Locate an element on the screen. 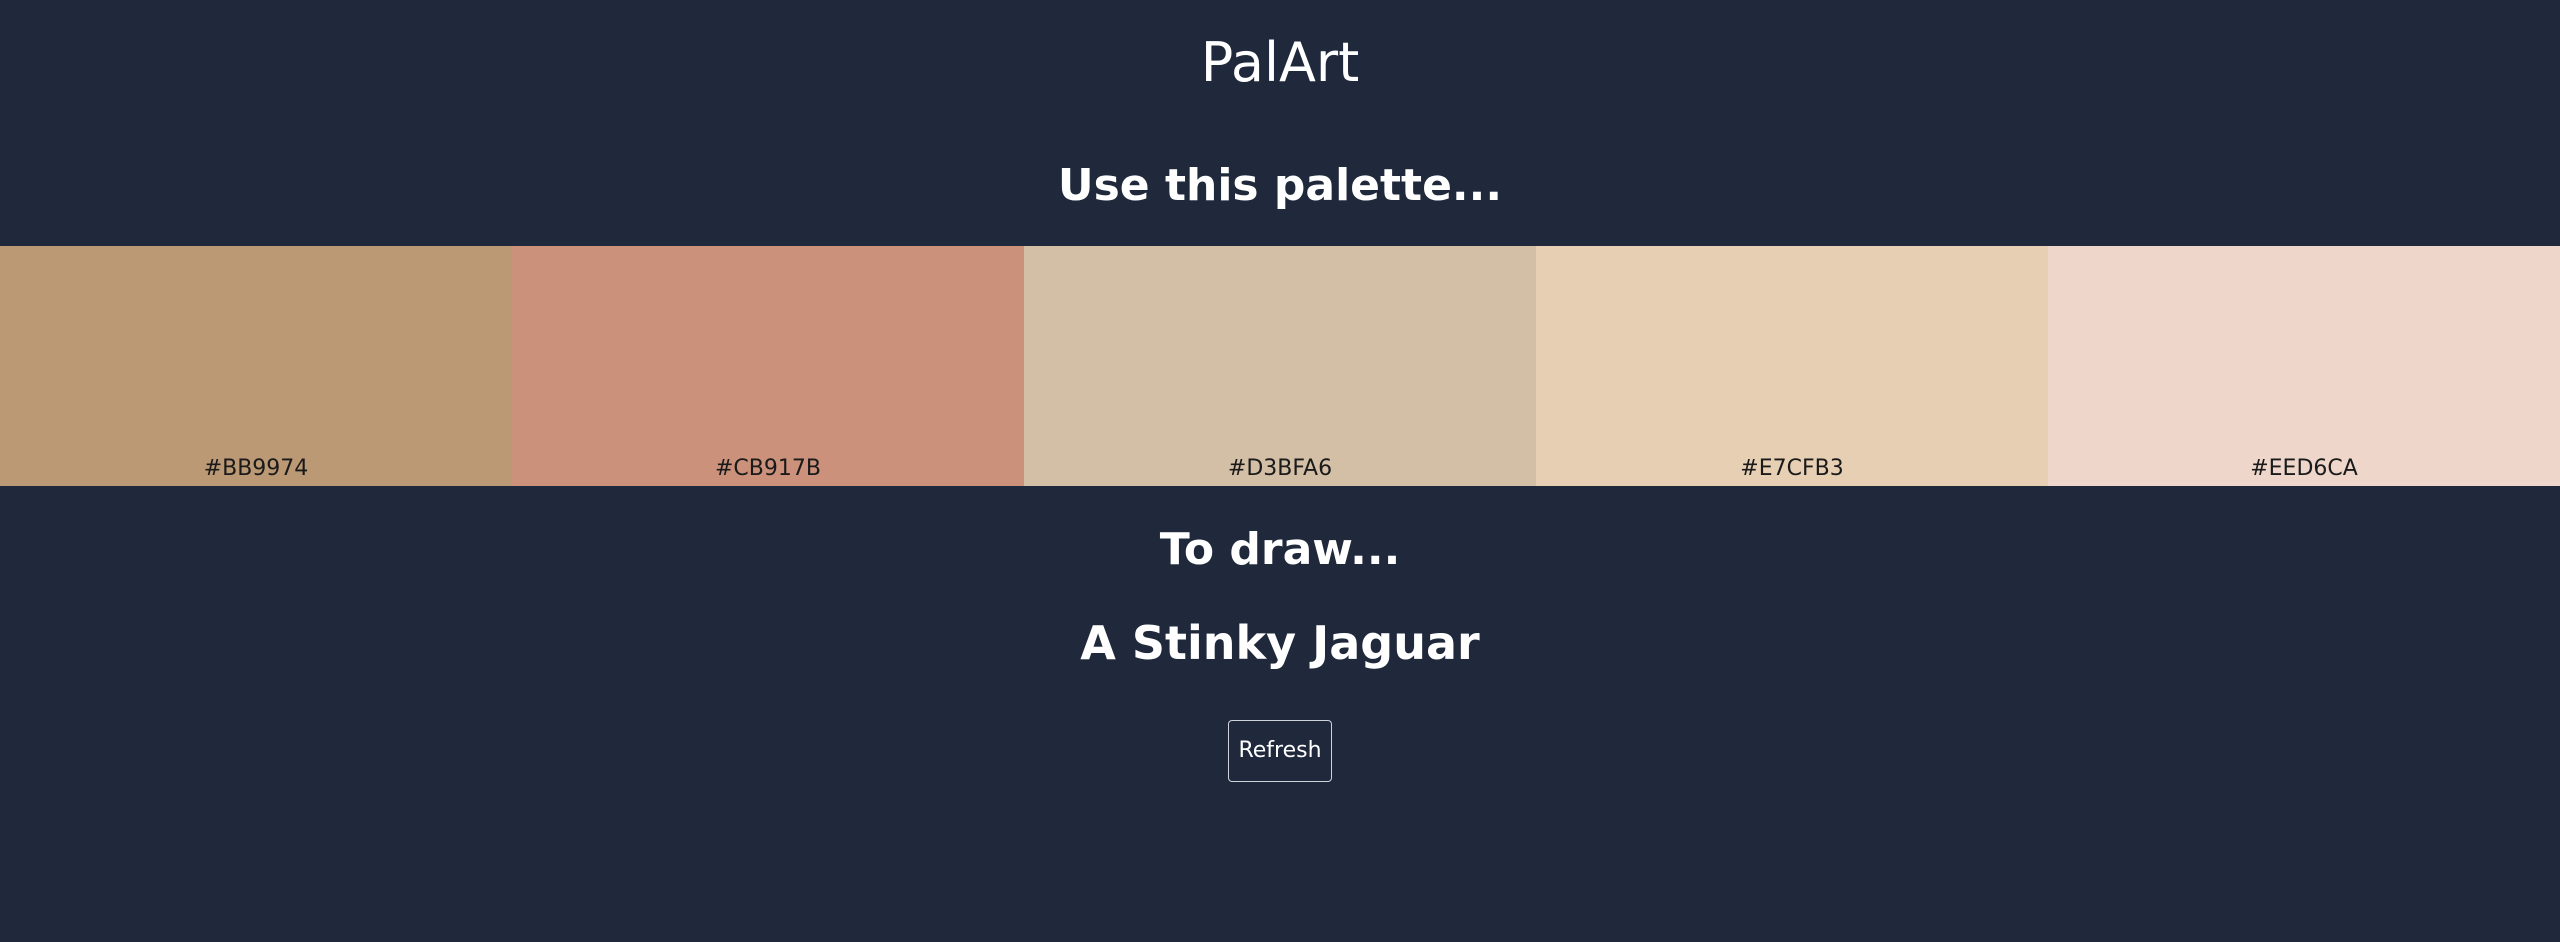 The height and width of the screenshot is (942, 2560). swatch-hex-label: #BB9974 is located at coordinates (256, 468).